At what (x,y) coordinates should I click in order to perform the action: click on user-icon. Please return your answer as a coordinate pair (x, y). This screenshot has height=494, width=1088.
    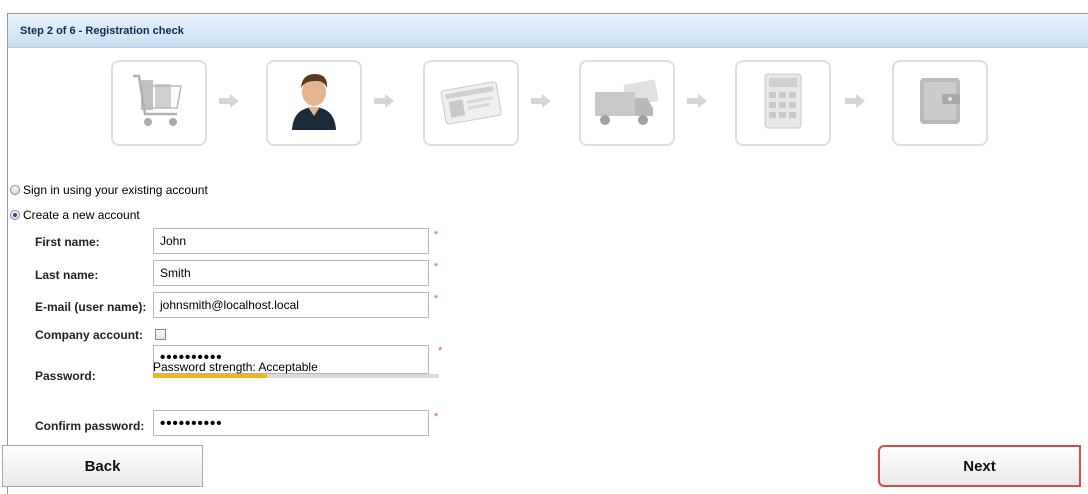
    Looking at the image, I should click on (314, 102).